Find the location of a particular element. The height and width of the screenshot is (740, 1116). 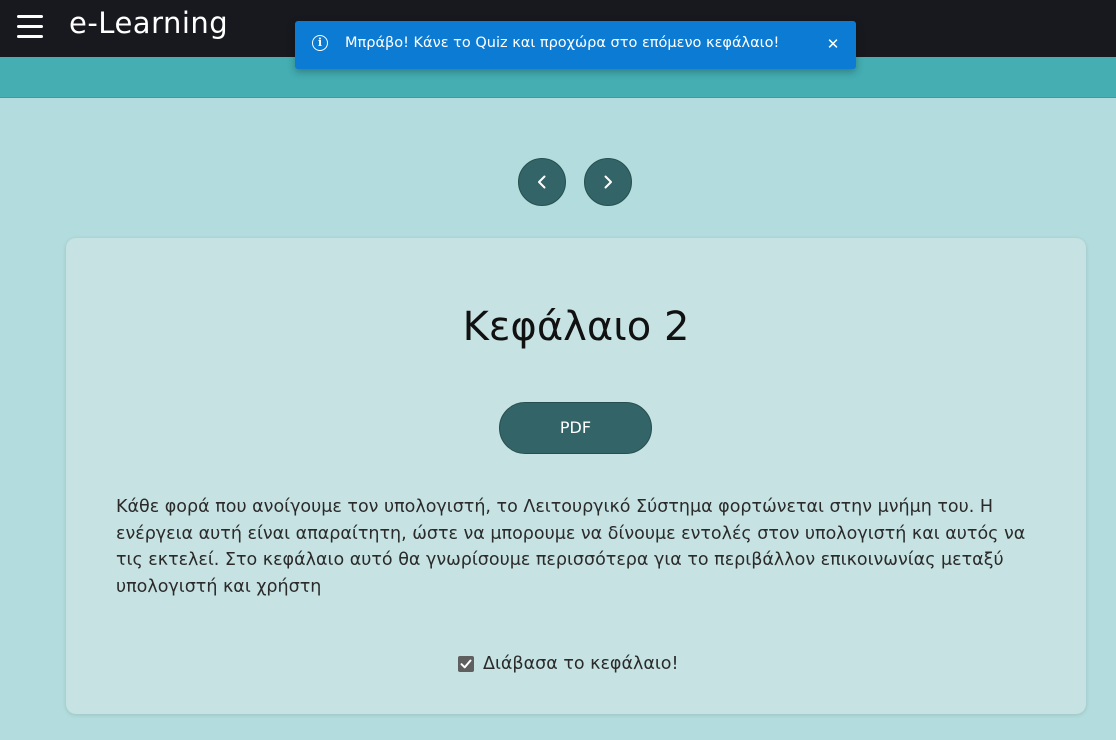

close-icon: ✕ is located at coordinates (833, 44).